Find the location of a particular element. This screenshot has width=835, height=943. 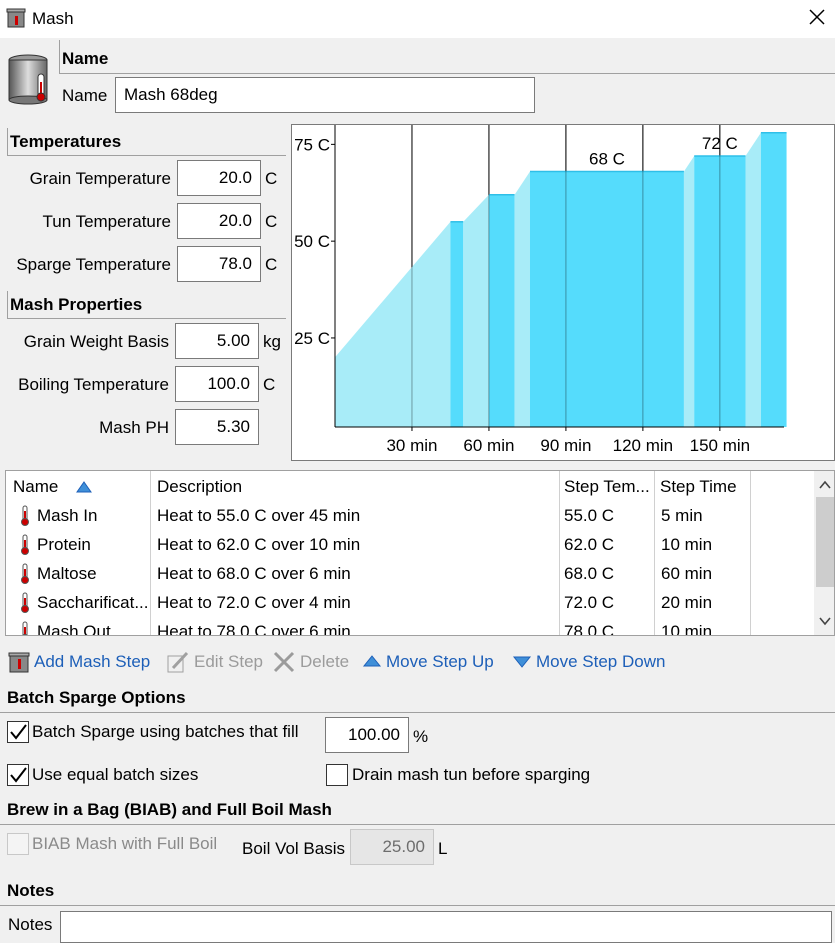

grain-weight-basis-label: Grain Weight Basis is located at coordinates (96, 341).